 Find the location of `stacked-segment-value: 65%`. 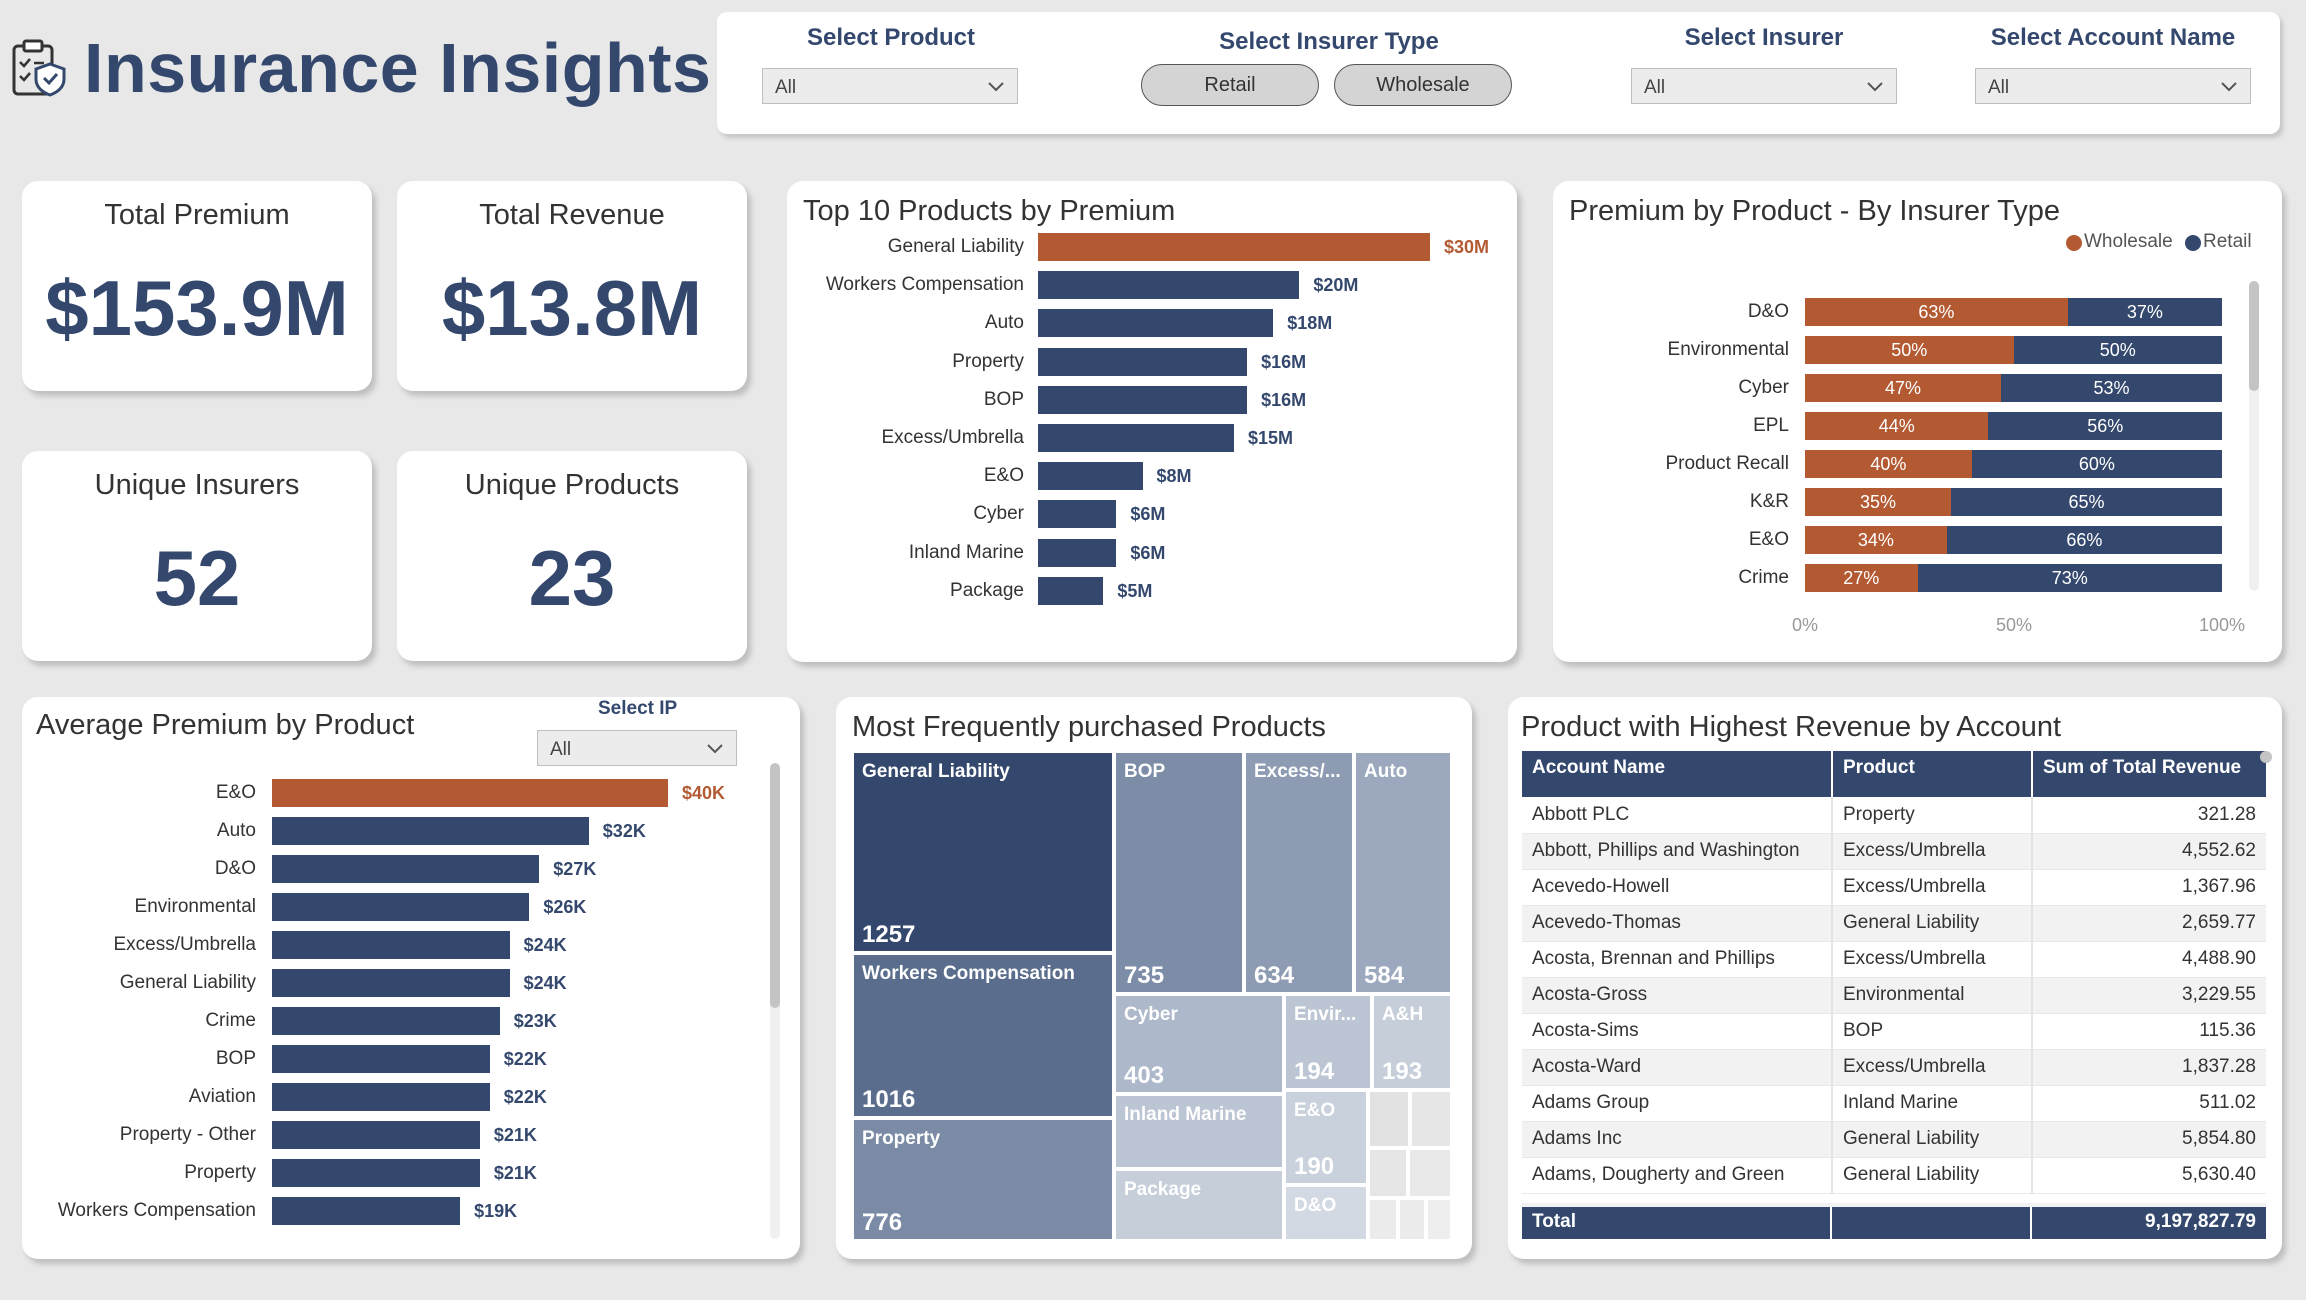

stacked-segment-value: 65% is located at coordinates (2086, 502).